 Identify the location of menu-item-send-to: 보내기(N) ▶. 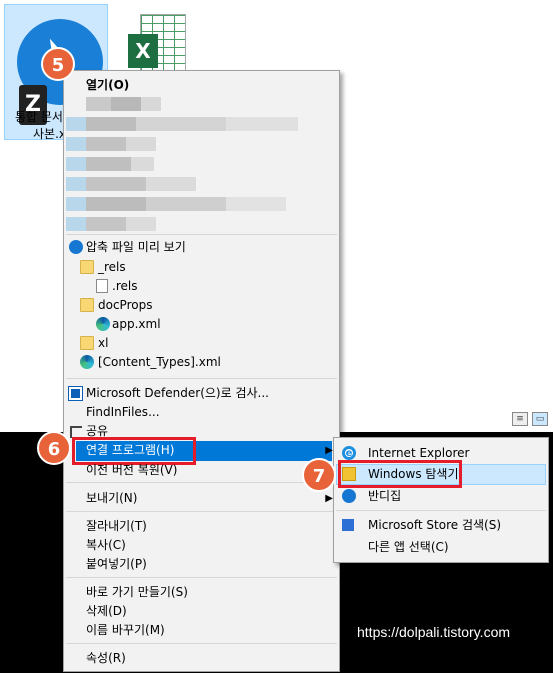
(201, 498).